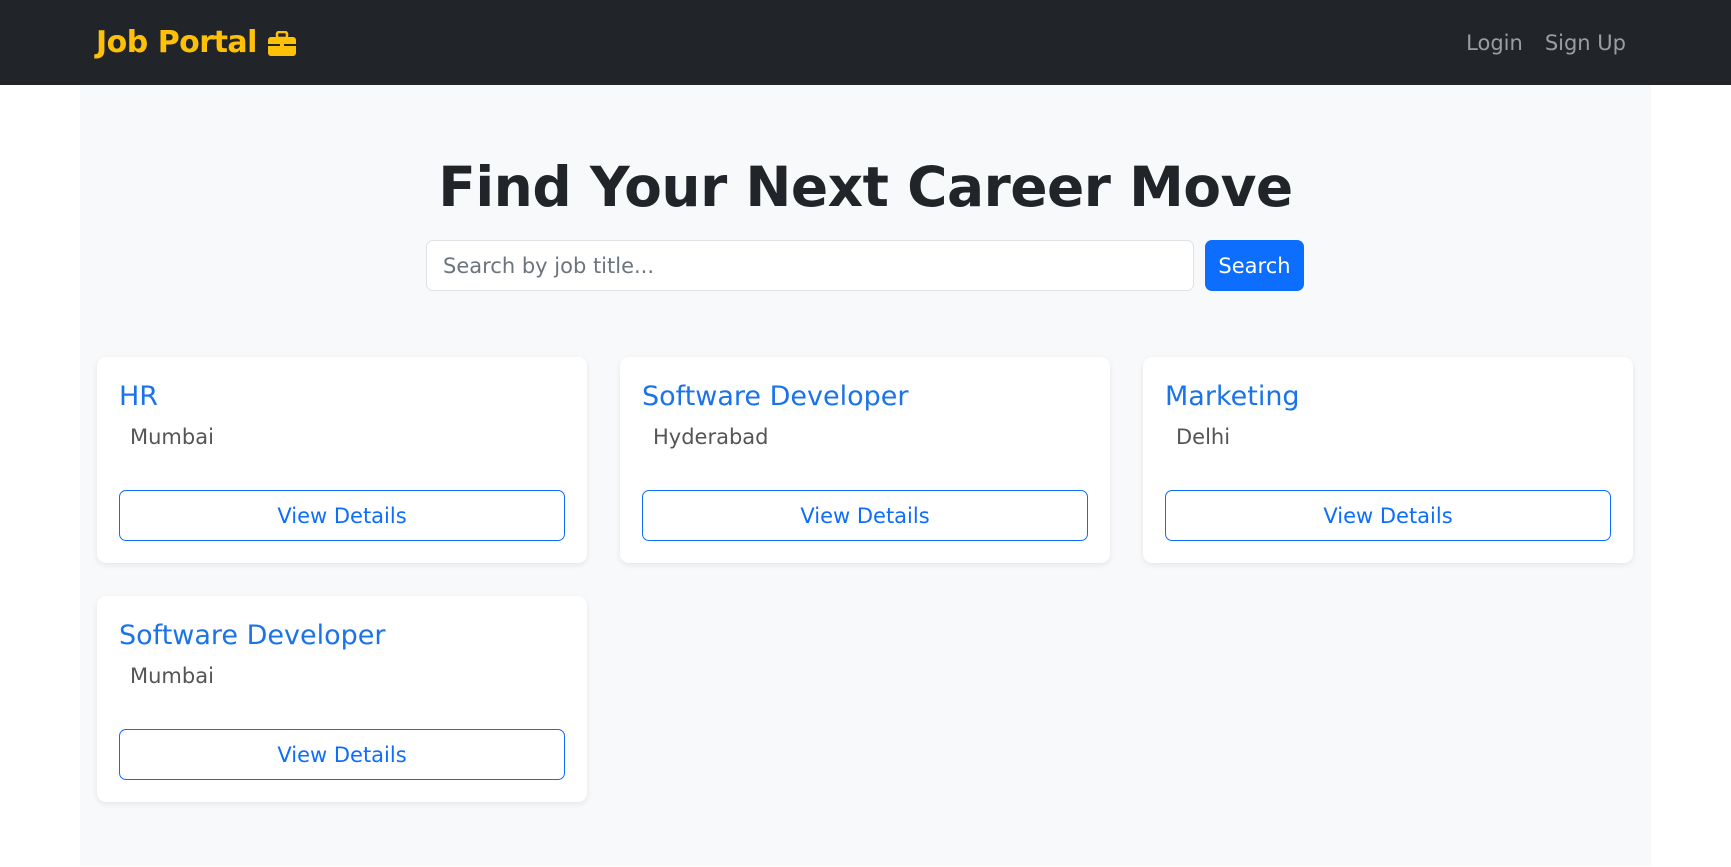 The image size is (1731, 867). What do you see at coordinates (1203, 437) in the screenshot?
I see `job-location: Delhi` at bounding box center [1203, 437].